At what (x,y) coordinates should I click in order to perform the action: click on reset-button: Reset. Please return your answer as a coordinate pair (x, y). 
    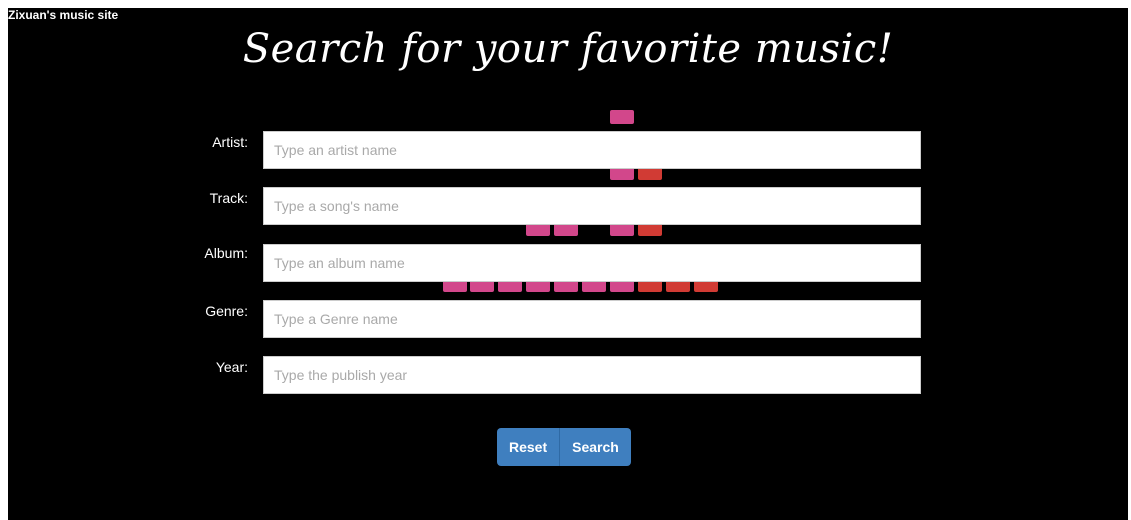
    Looking at the image, I should click on (528, 447).